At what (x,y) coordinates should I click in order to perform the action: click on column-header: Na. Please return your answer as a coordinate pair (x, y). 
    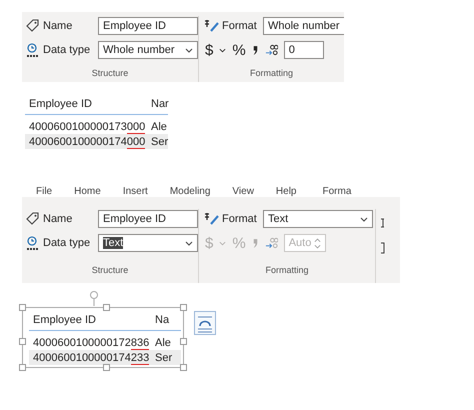
    Looking at the image, I should click on (162, 320).